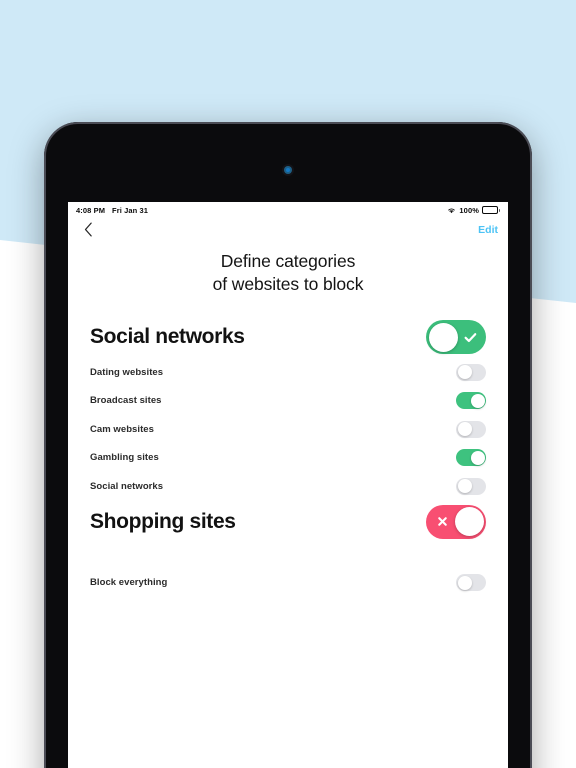  I want to click on toggle-cam-websites, so click(471, 429).